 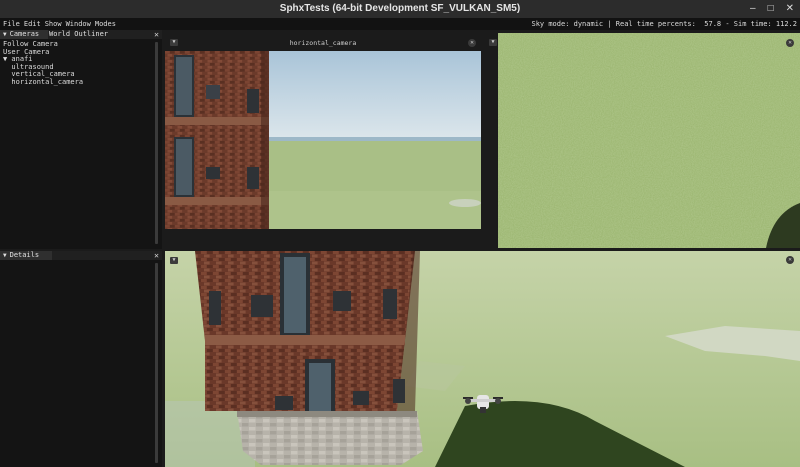 I want to click on maximize-icon: □, so click(x=771, y=9).